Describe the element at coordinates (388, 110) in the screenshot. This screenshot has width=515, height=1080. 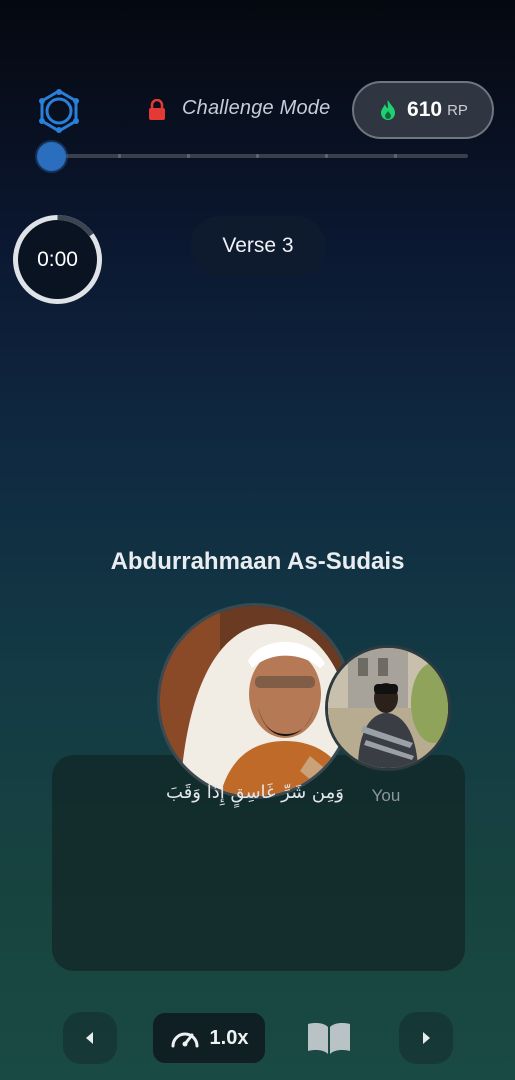
I see `flame-icon` at that location.